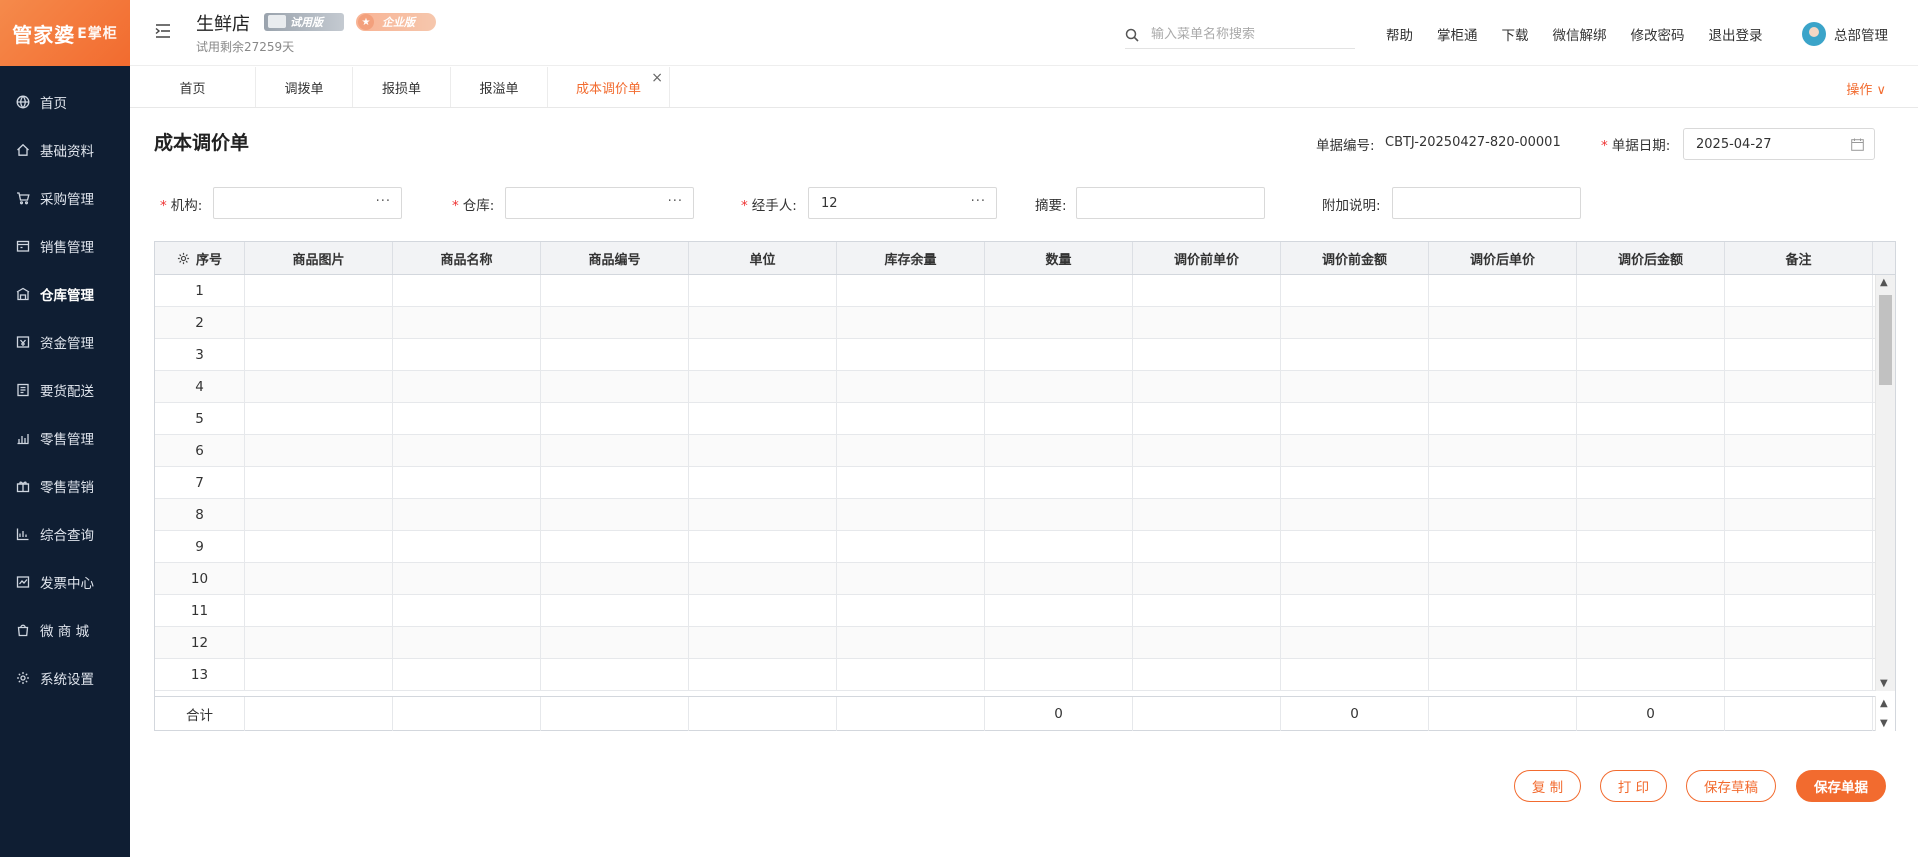 This screenshot has height=857, width=1918. What do you see at coordinates (65, 582) in the screenshot?
I see `sidebar-item: 发票中心` at bounding box center [65, 582].